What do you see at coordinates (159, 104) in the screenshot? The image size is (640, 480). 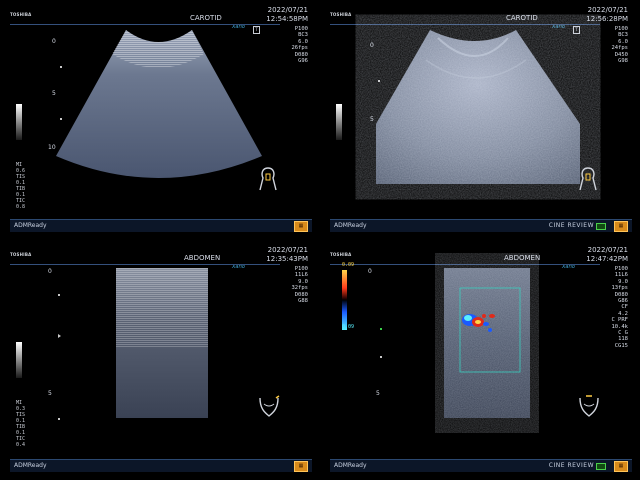 I see `bmode-sector-image` at bounding box center [159, 104].